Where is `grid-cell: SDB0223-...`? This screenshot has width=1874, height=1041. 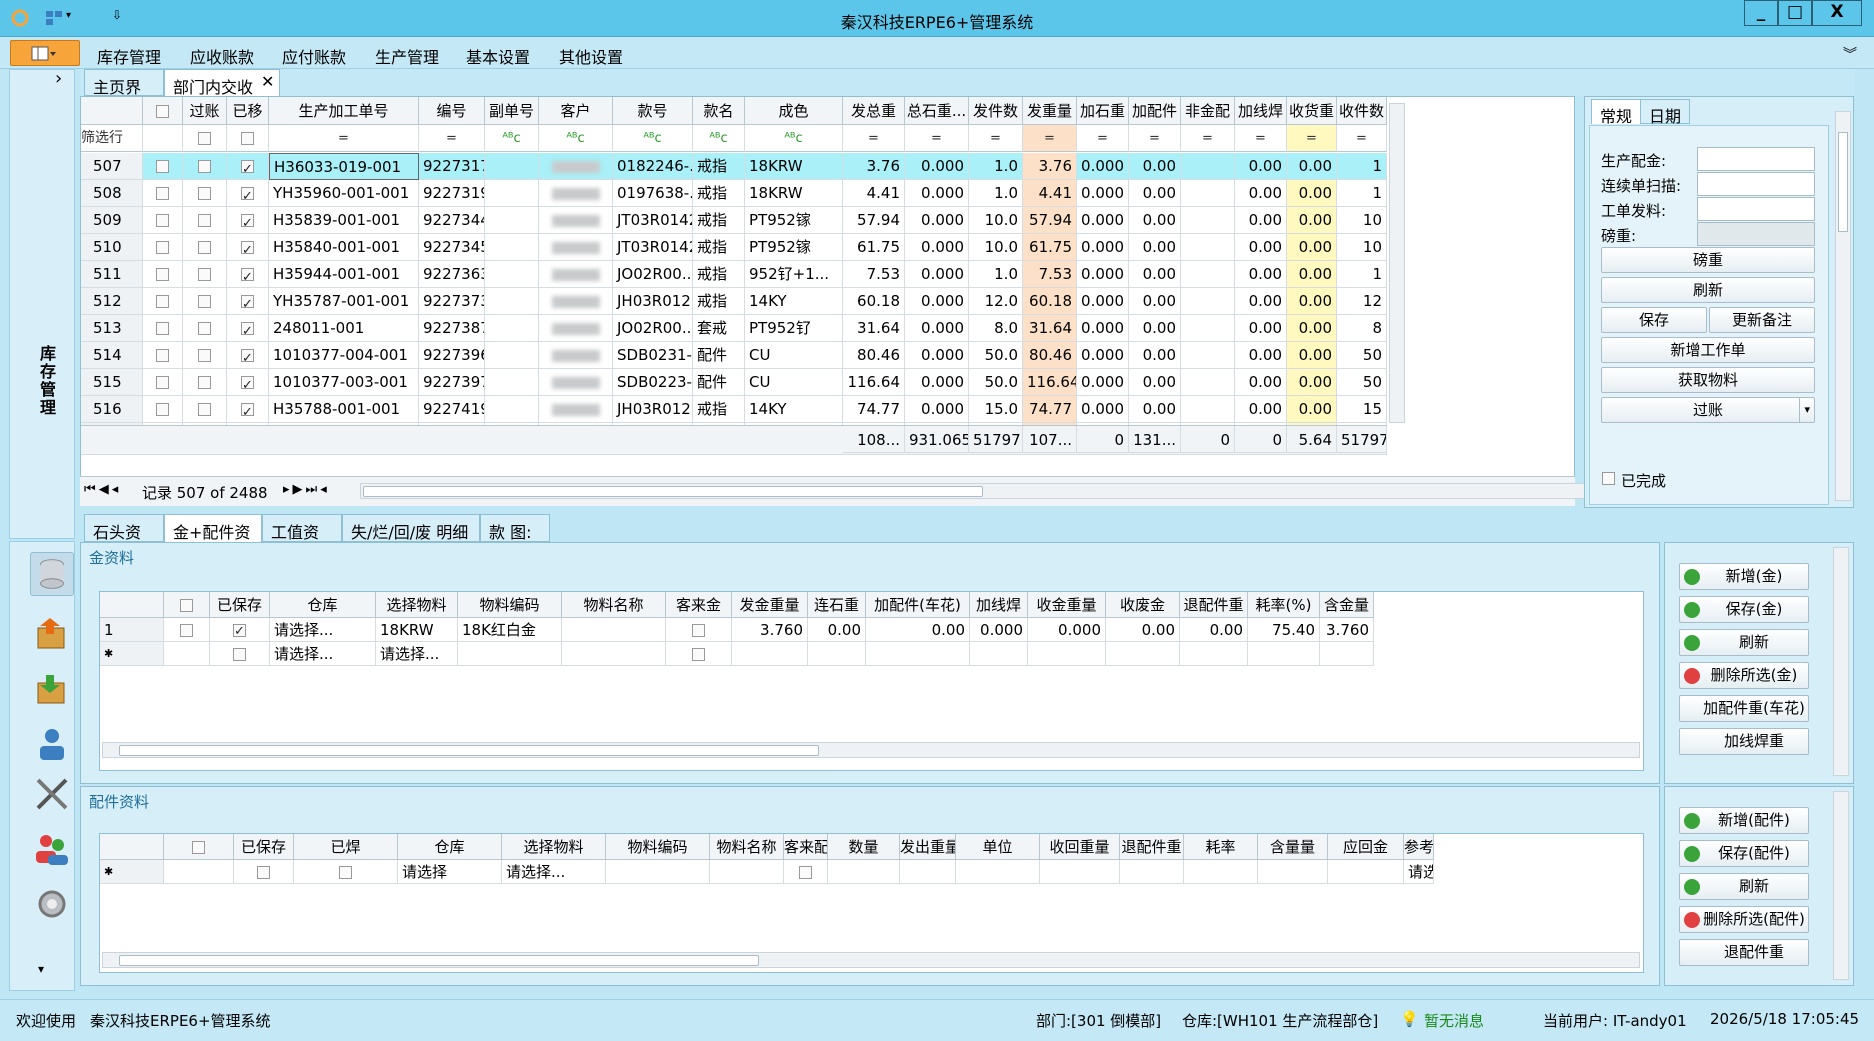
grid-cell: SDB0223-... is located at coordinates (653, 382).